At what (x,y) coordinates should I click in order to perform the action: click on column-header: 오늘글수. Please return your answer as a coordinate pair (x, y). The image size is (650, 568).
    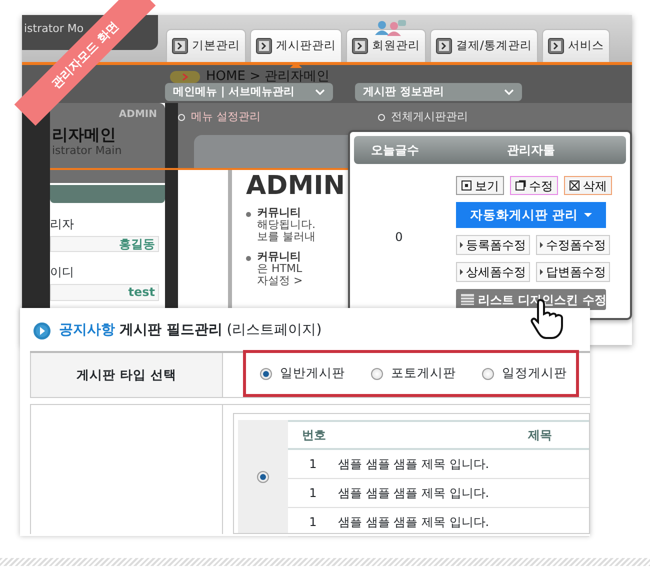
    Looking at the image, I should click on (395, 150).